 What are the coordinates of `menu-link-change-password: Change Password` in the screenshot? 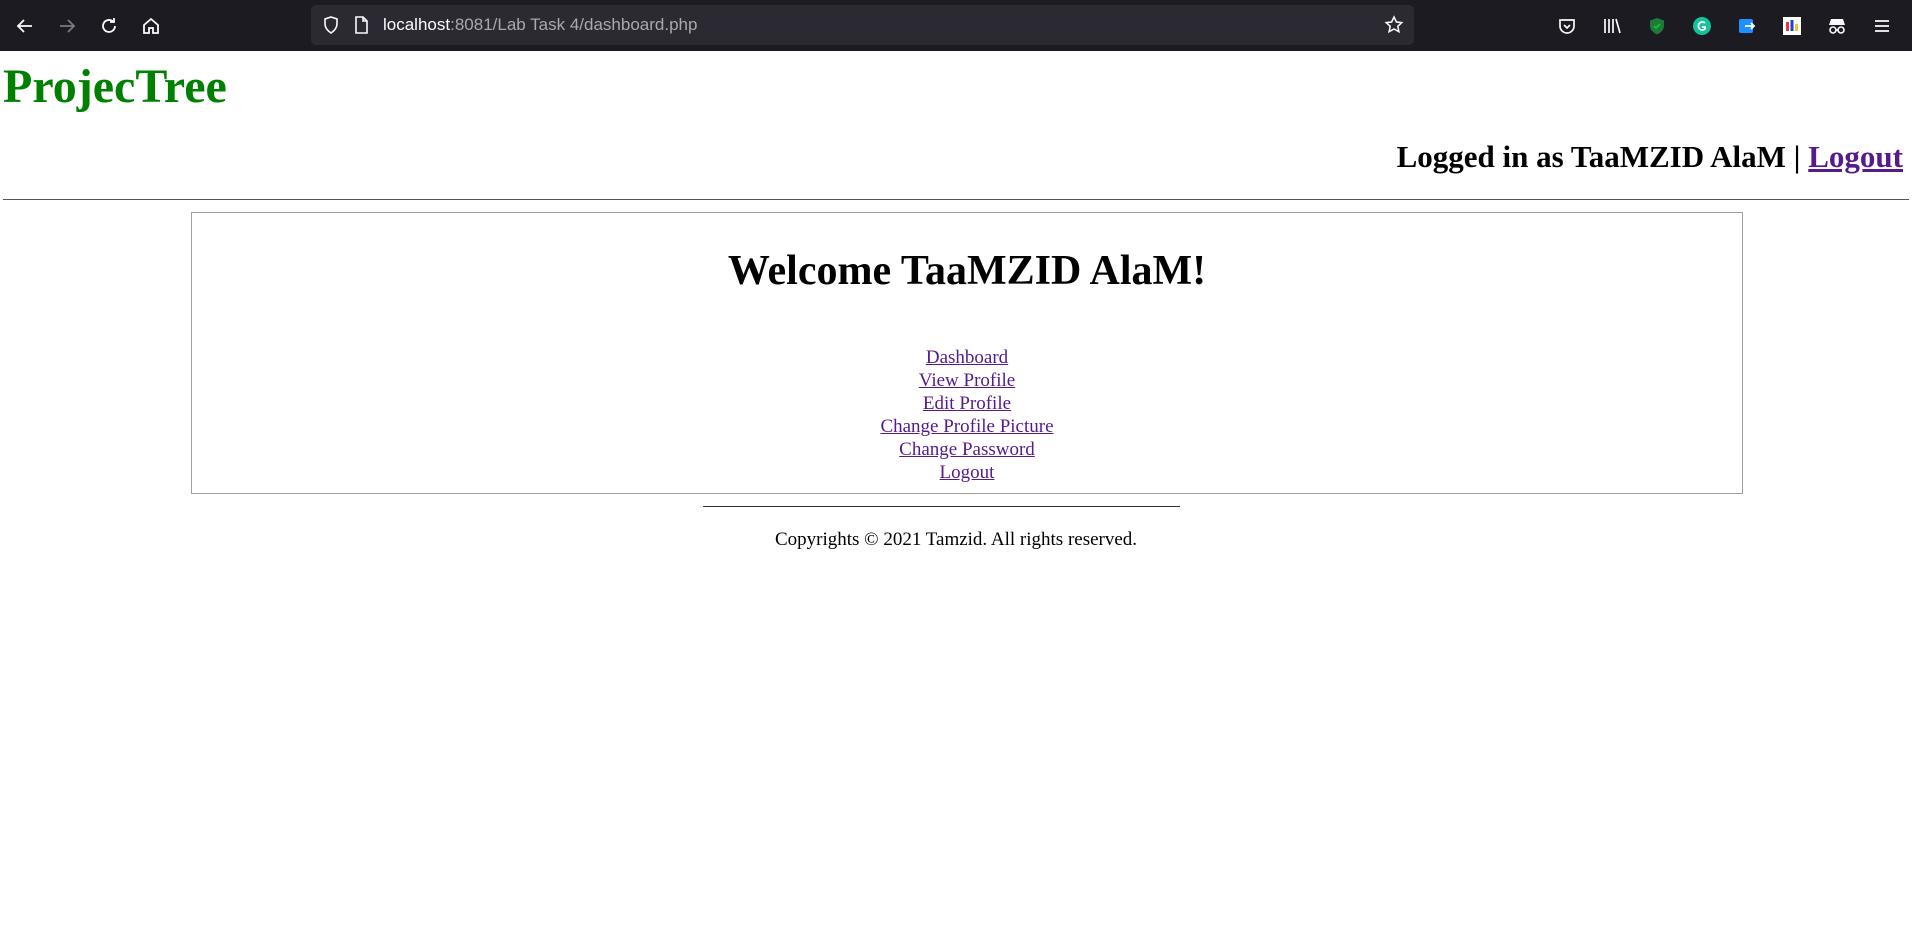 It's located at (967, 449).